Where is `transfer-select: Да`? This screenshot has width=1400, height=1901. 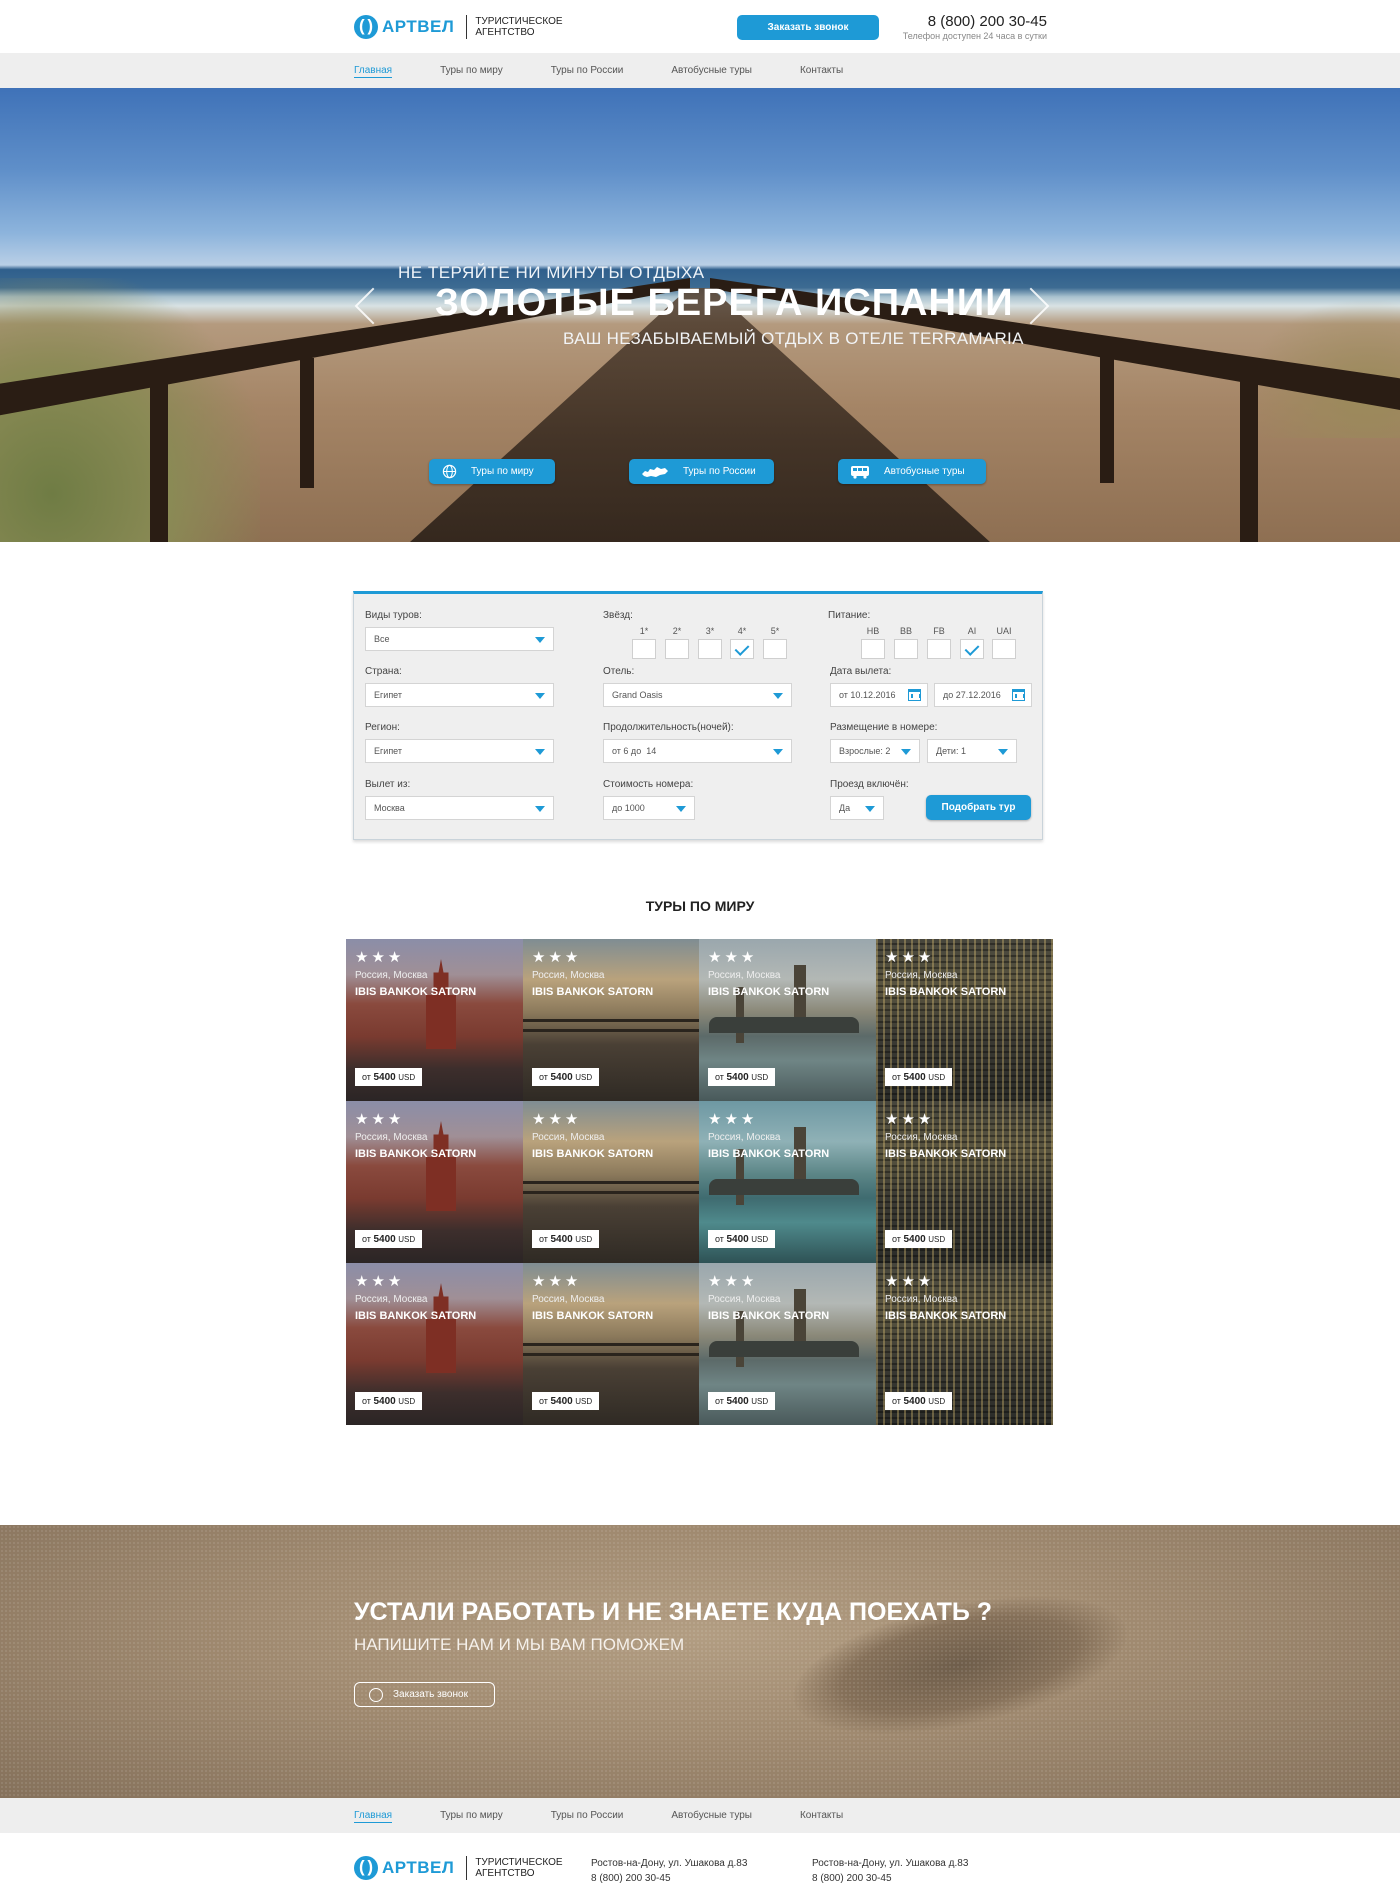 transfer-select: Да is located at coordinates (857, 808).